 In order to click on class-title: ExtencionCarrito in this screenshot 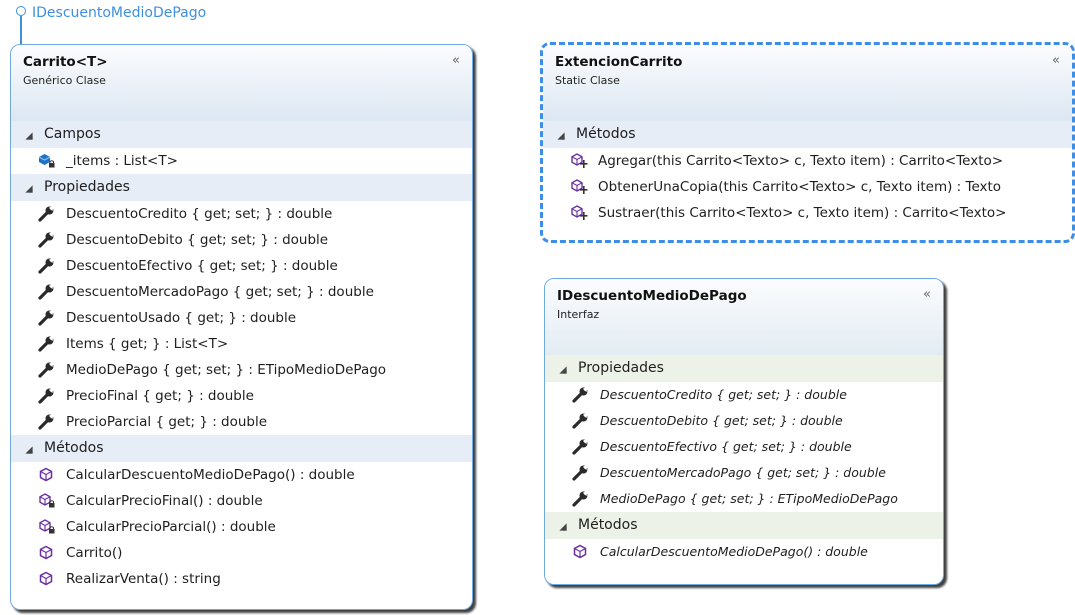, I will do `click(619, 62)`.